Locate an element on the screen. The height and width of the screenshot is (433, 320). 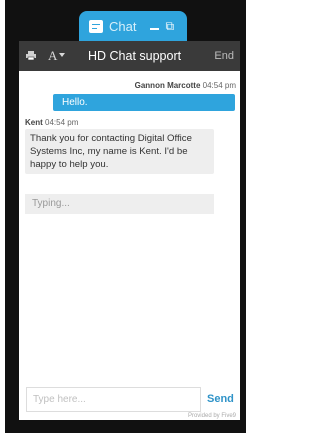
powered-by-text: Provided by Five9 is located at coordinates (211, 416).